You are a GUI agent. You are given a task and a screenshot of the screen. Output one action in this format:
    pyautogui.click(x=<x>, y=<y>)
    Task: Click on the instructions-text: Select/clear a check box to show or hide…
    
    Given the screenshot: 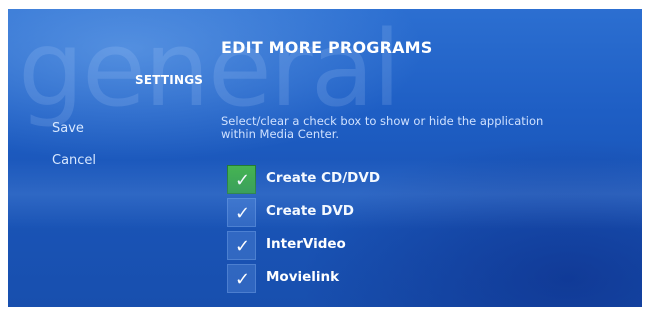 What is the action you would take?
    pyautogui.click(x=382, y=127)
    